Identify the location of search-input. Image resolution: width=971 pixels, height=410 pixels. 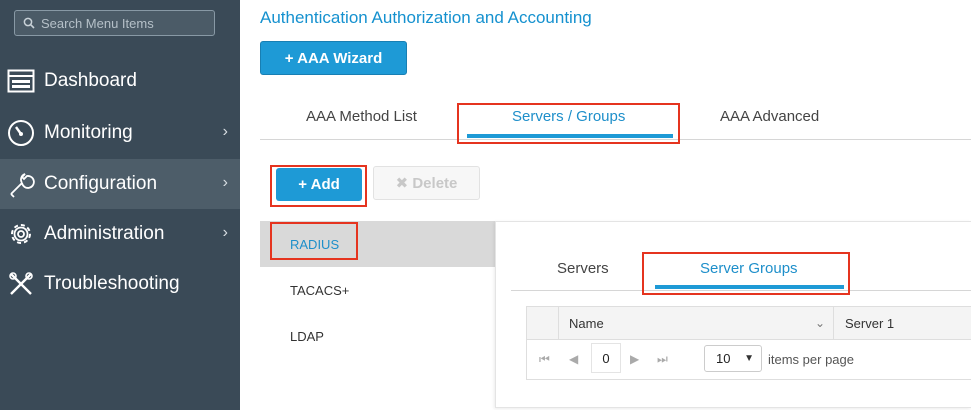
(126, 23).